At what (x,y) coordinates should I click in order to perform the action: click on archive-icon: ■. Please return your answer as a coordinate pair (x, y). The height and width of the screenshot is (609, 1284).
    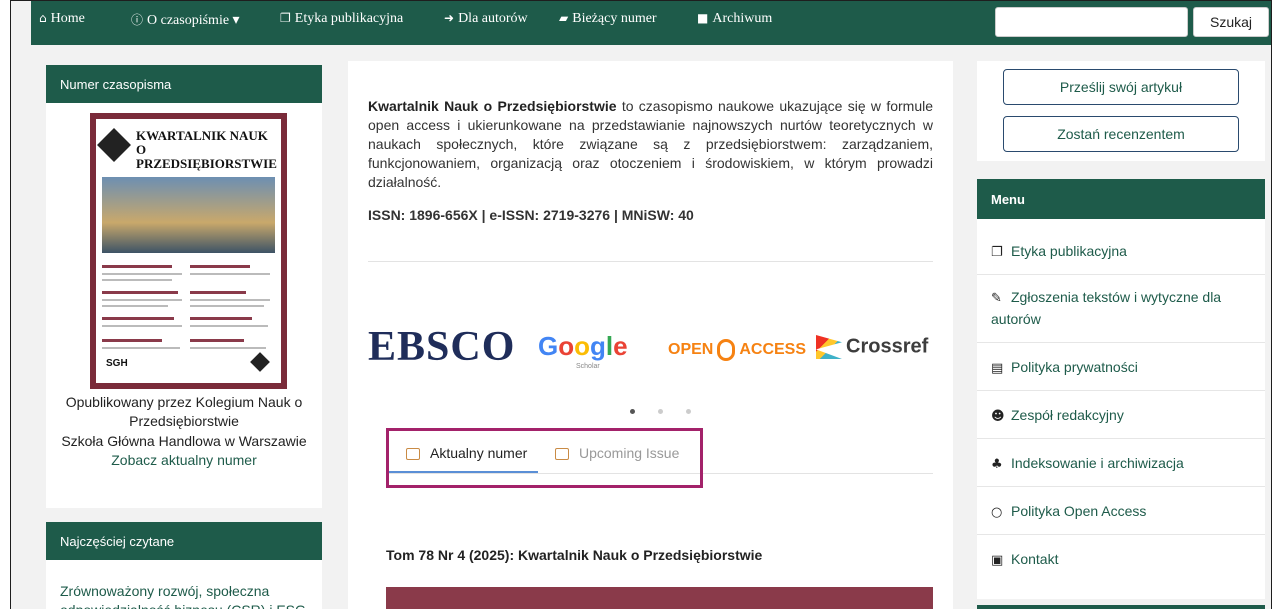
    Looking at the image, I should click on (703, 18).